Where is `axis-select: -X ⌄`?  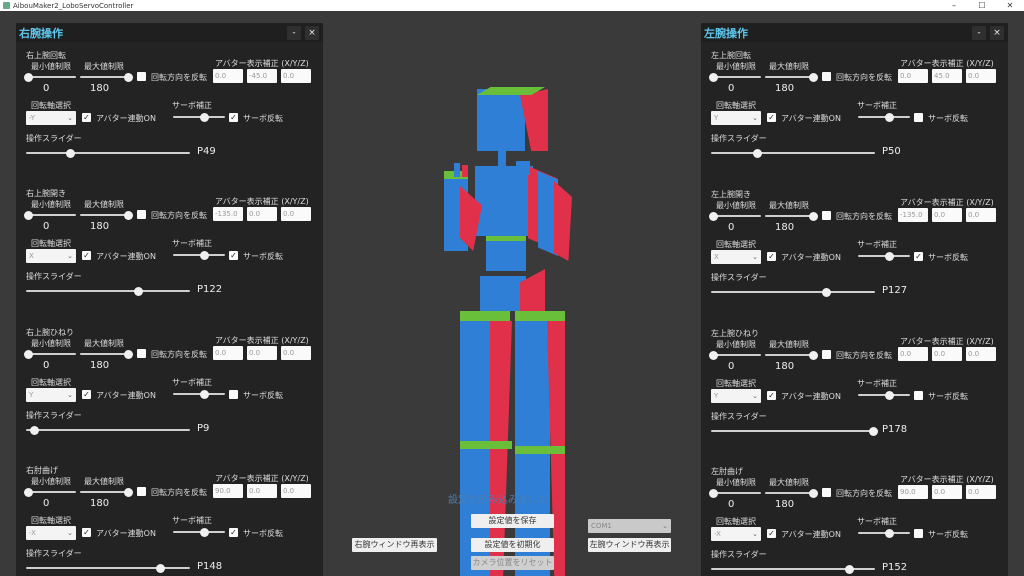
axis-select: -X ⌄ is located at coordinates (736, 534).